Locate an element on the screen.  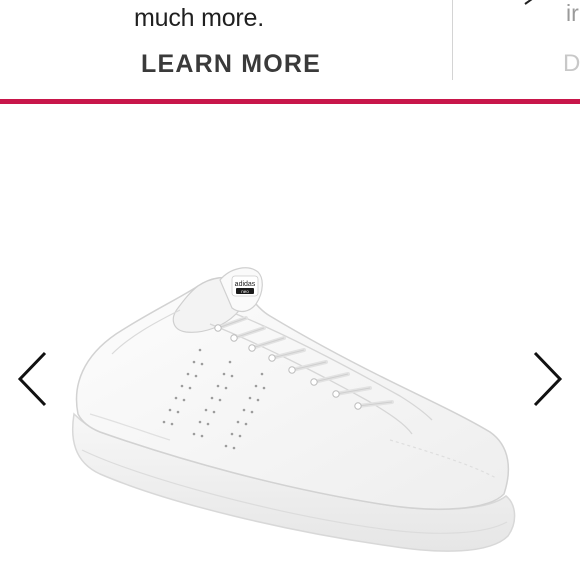
chevron-left-icon is located at coordinates (32, 379).